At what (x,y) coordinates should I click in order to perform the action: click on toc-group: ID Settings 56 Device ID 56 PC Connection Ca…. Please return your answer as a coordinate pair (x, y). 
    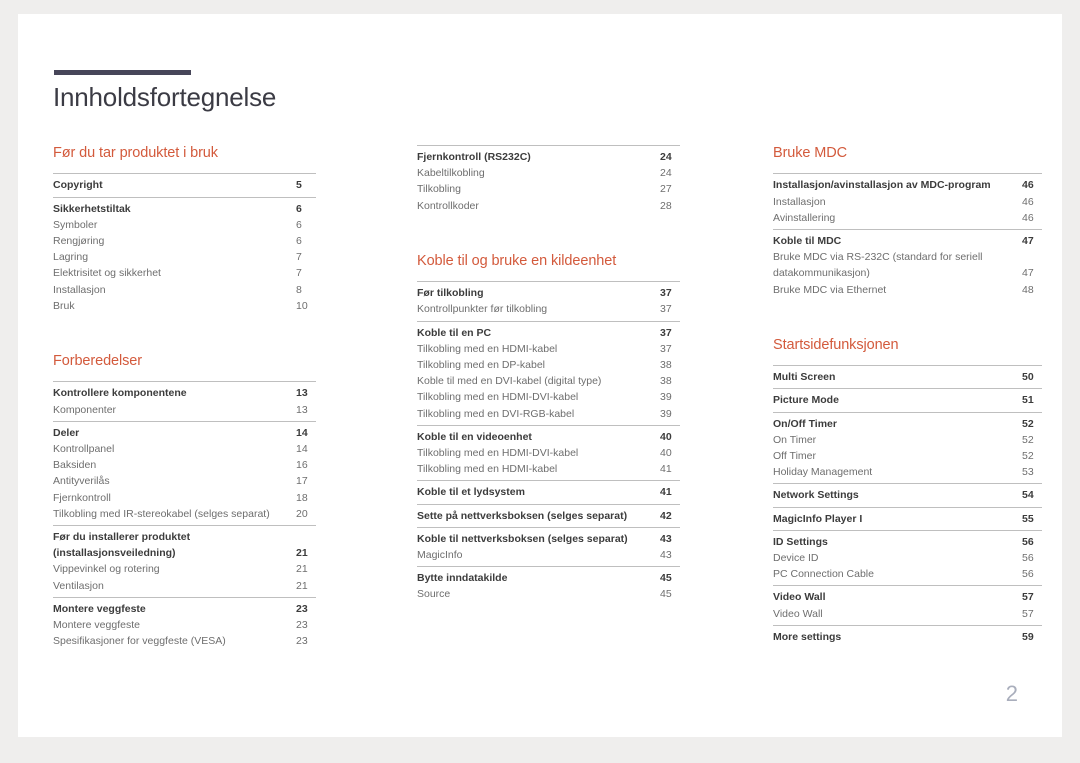
    Looking at the image, I should click on (907, 557).